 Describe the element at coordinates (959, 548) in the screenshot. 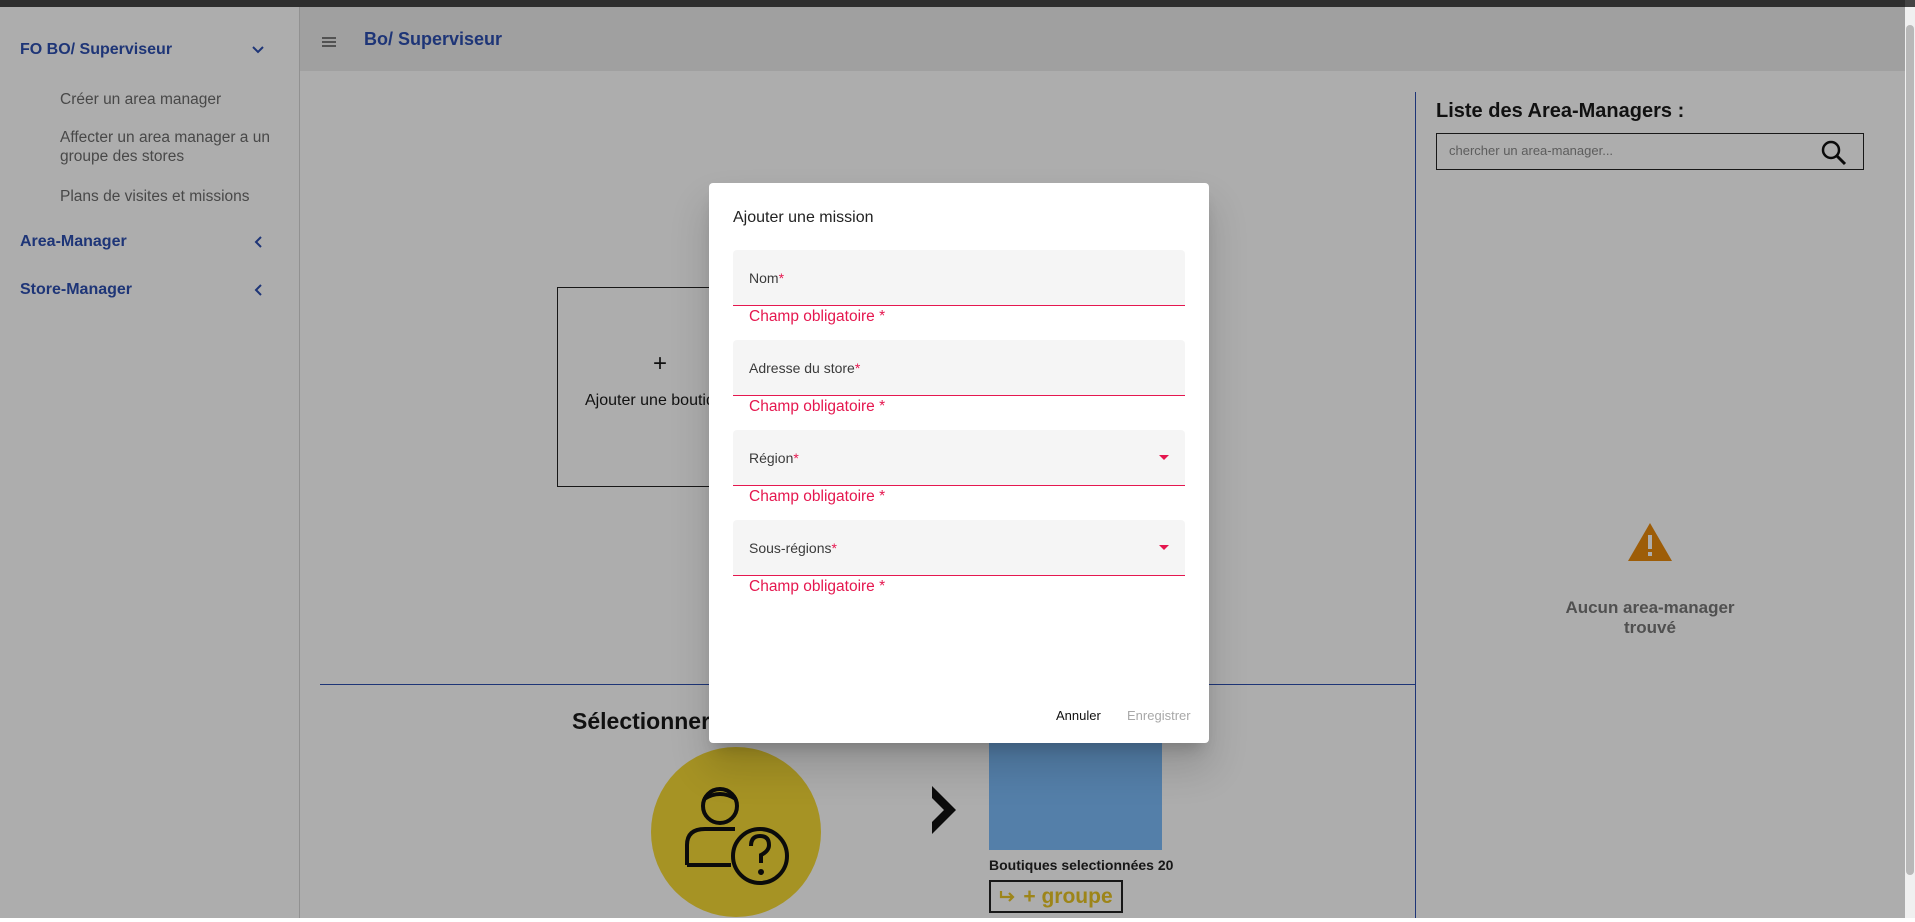

I see `sub-regions-select: Sous-régions*` at that location.